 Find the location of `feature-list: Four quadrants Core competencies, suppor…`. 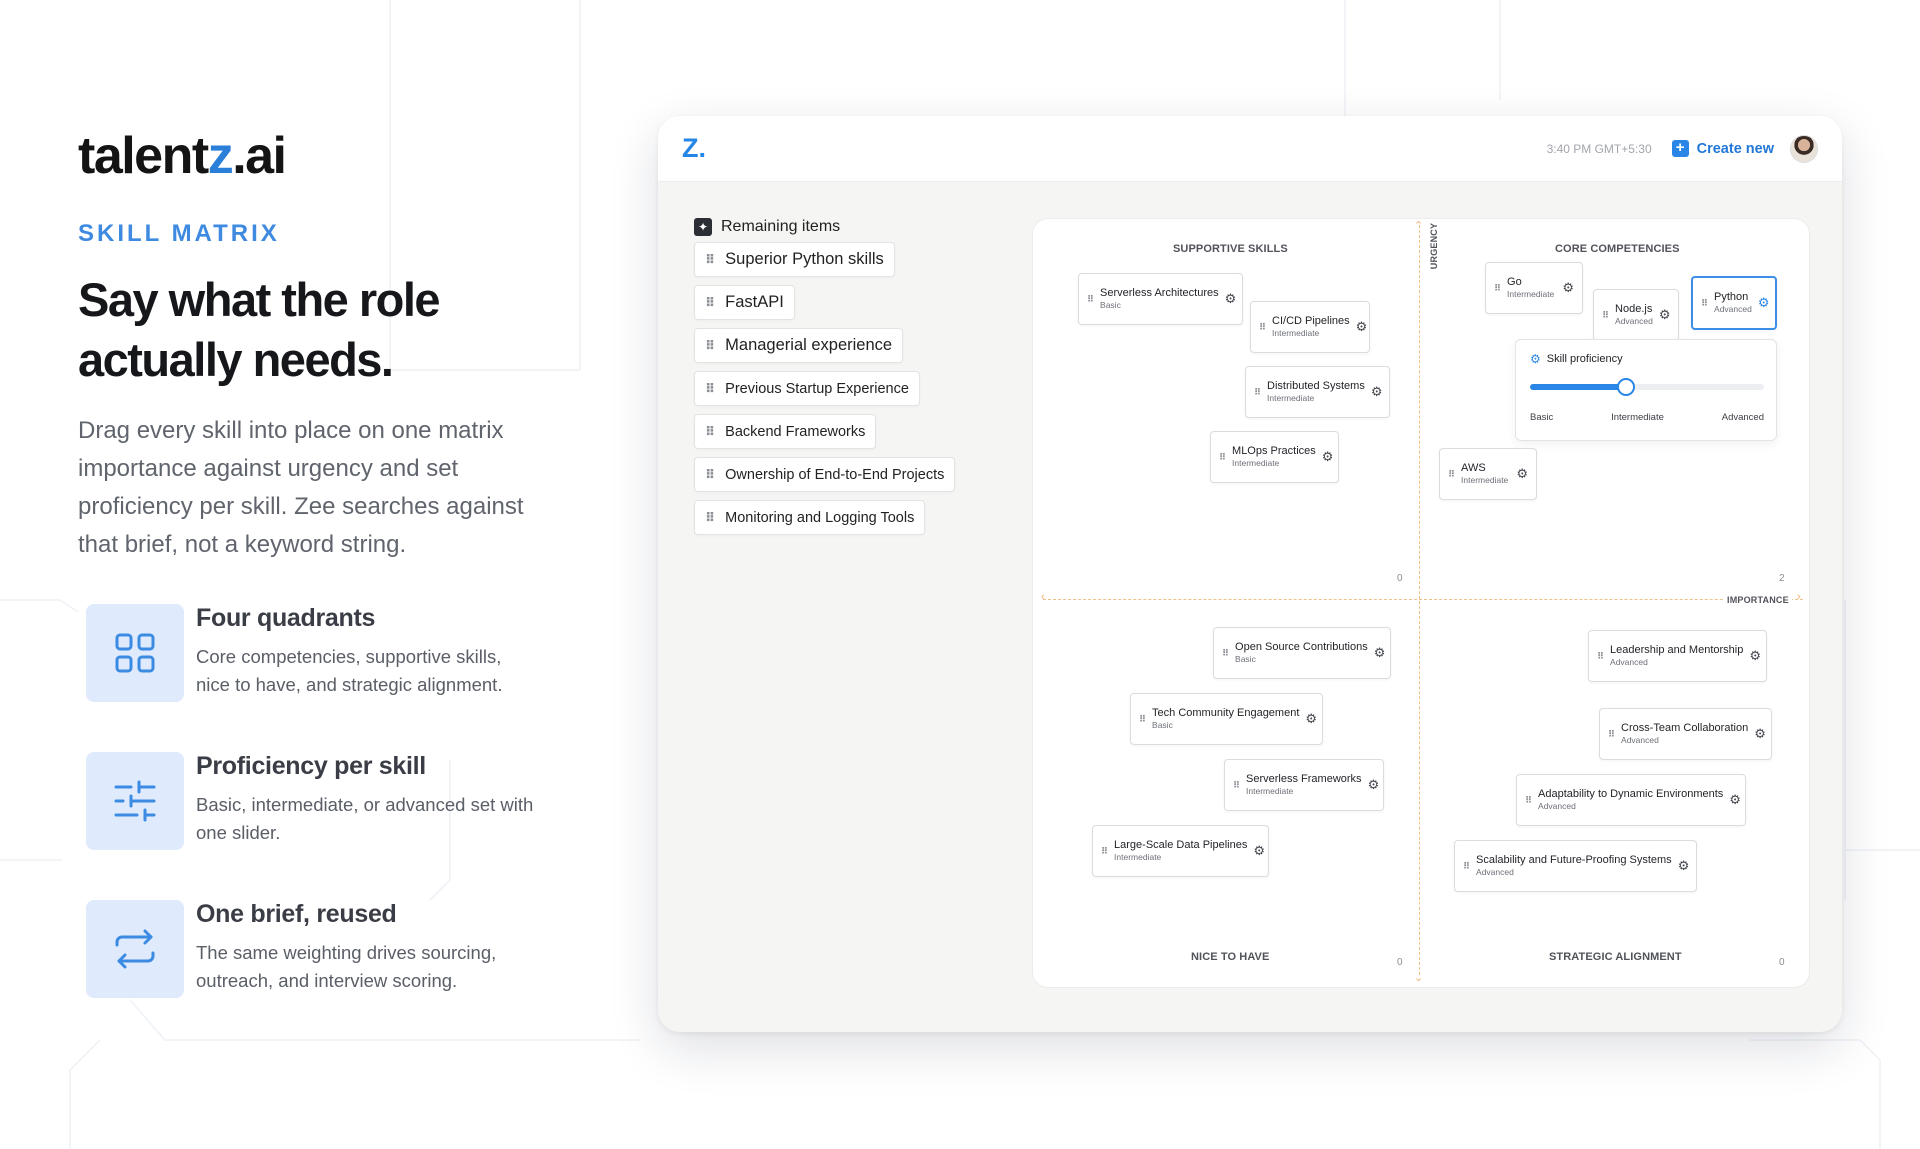

feature-list: Four quadrants Core competencies, suppor… is located at coordinates (328, 826).